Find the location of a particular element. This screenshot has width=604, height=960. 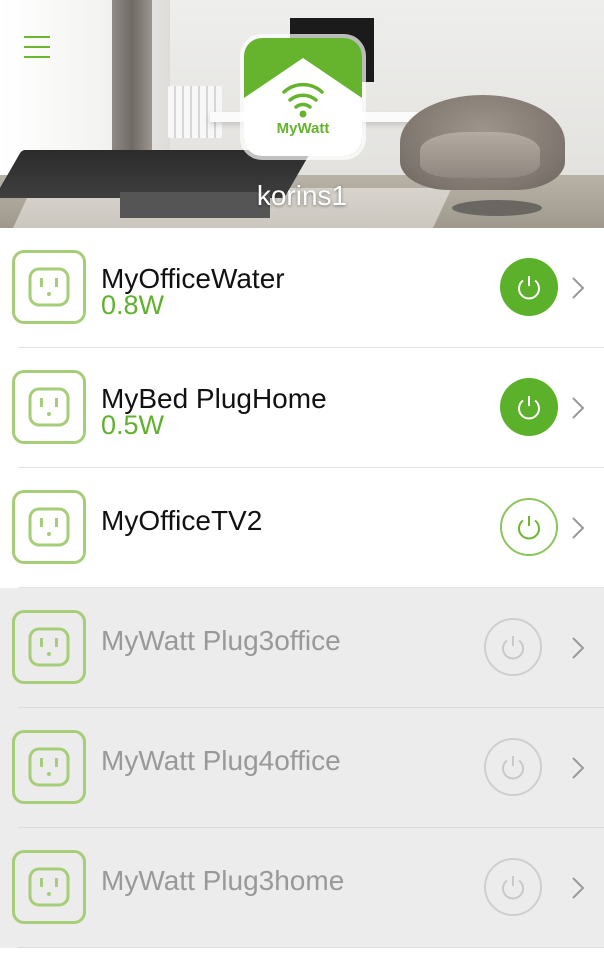

username-label: korins1 is located at coordinates (302, 195).